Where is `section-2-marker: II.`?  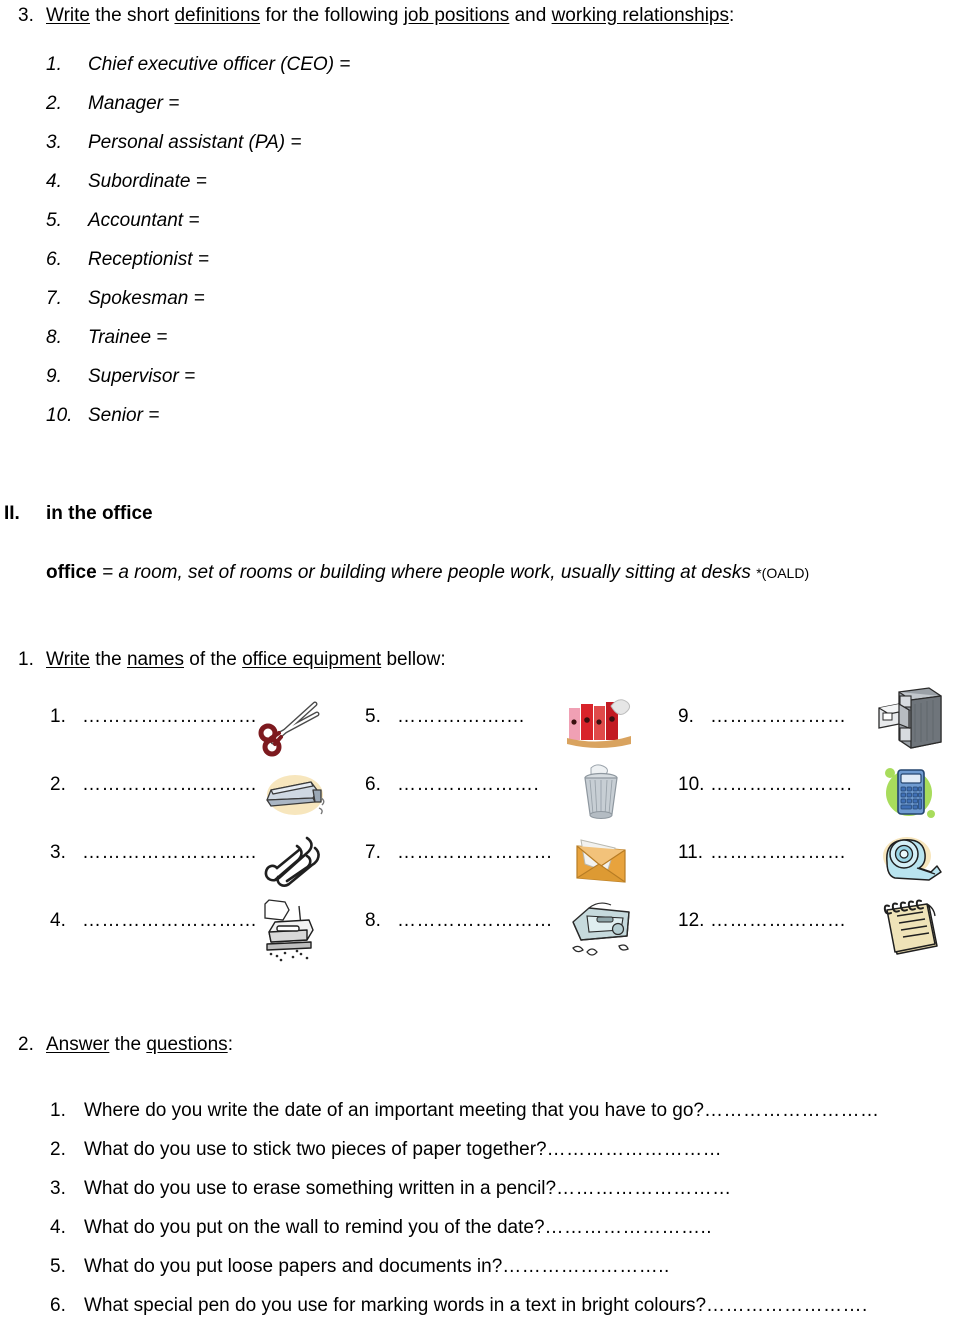
section-2-marker: II. is located at coordinates (12, 513).